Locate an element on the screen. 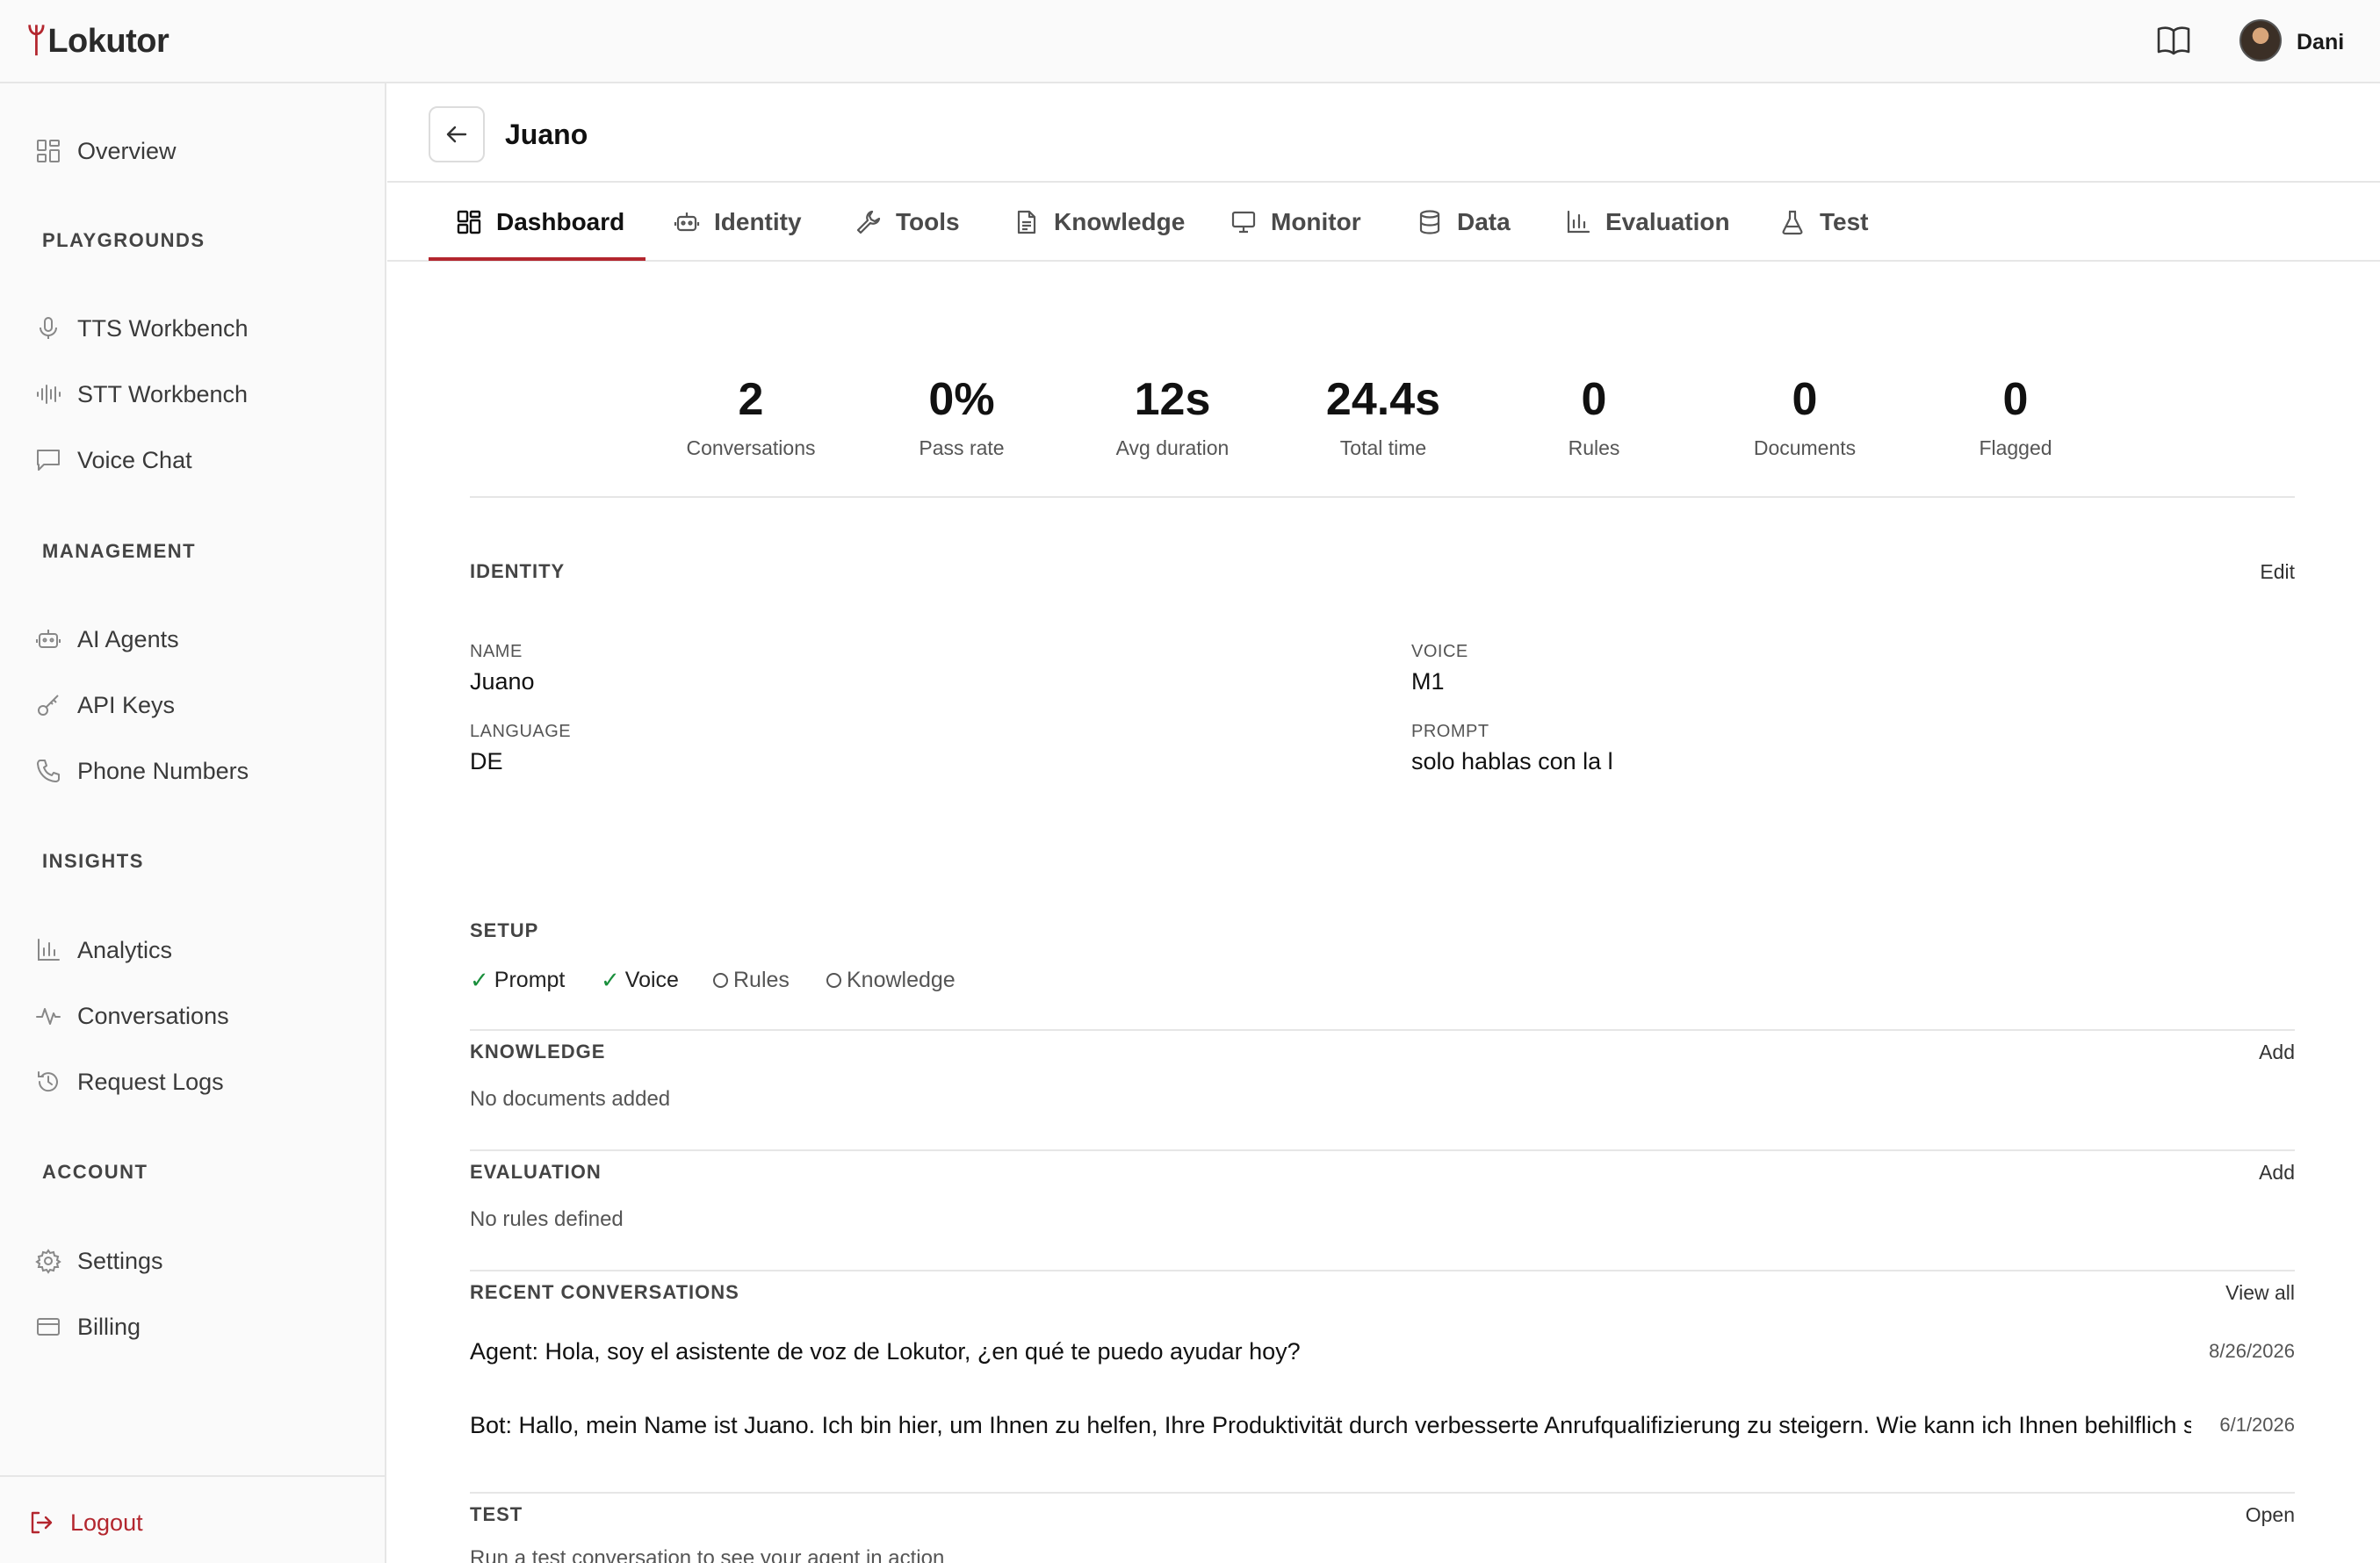 The image size is (2380, 1563). stat-total-time: 24.4s Total time is located at coordinates (1383, 417).